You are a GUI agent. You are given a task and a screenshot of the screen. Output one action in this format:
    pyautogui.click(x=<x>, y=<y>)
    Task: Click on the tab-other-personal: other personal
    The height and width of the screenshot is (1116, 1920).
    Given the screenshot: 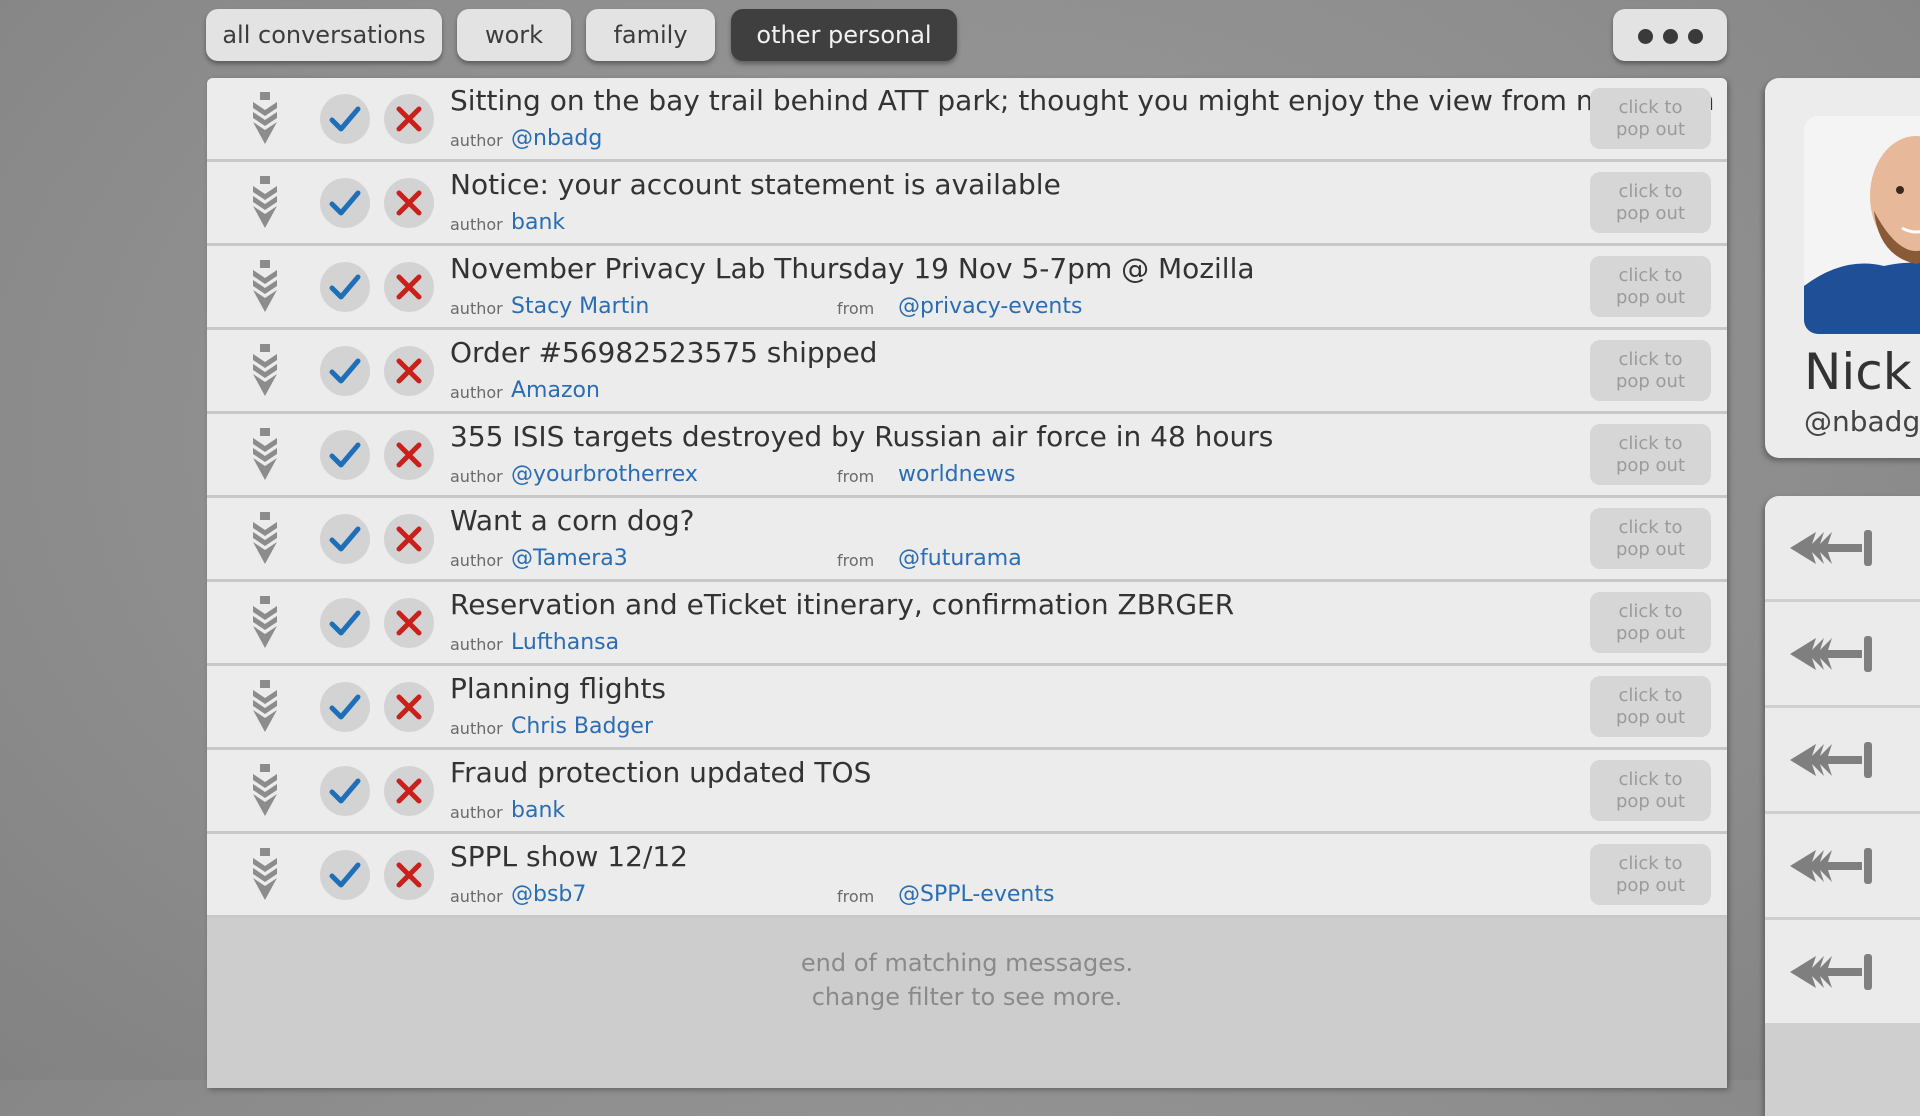 What is the action you would take?
    pyautogui.click(x=844, y=35)
    